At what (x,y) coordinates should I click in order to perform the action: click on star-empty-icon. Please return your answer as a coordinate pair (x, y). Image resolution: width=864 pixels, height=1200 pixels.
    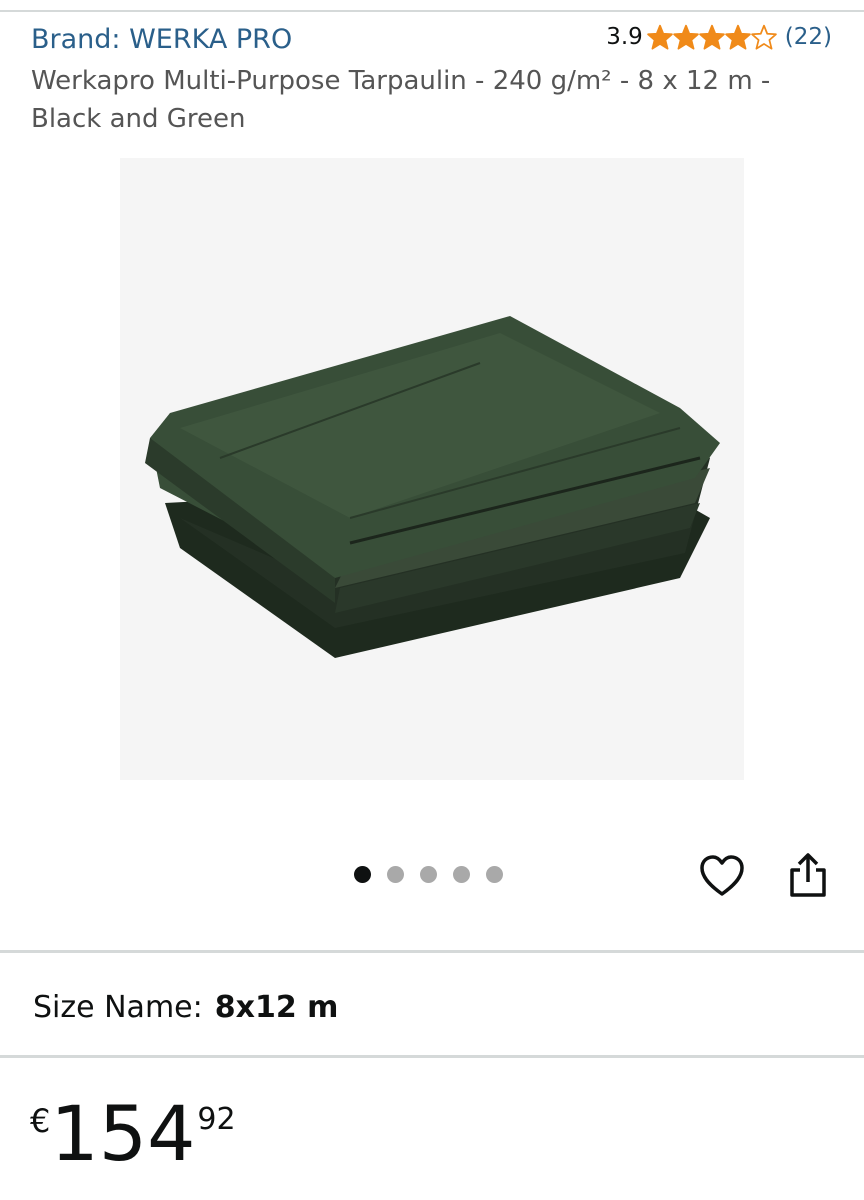
    Looking at the image, I should click on (763, 37).